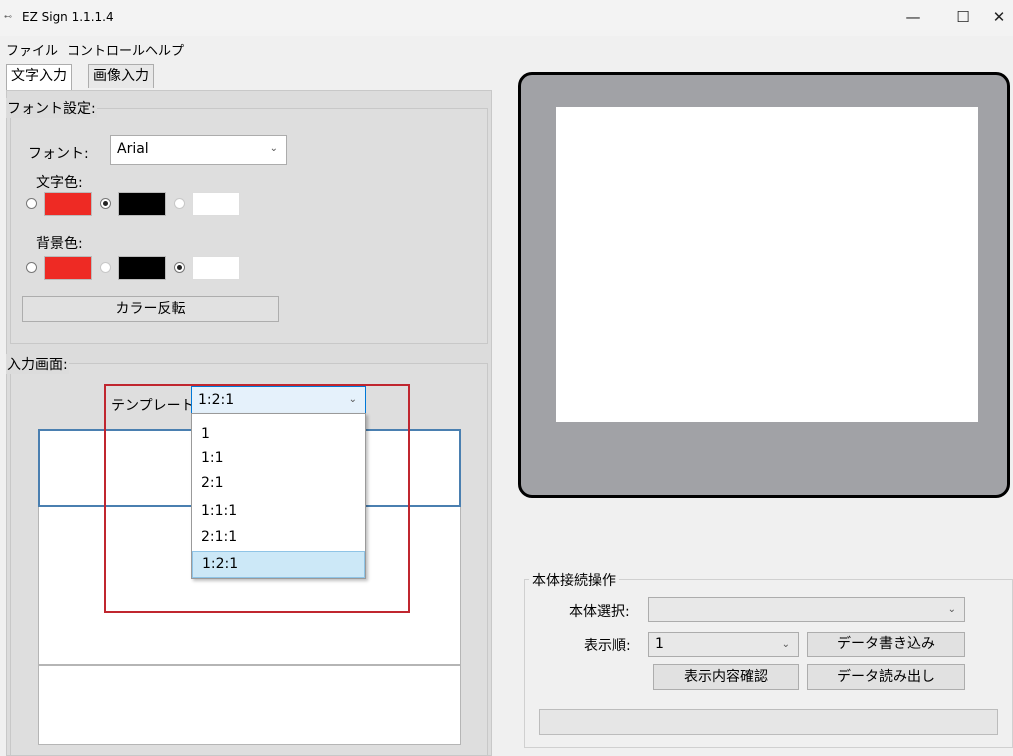 This screenshot has width=1013, height=756. Describe the element at coordinates (278, 511) in the screenshot. I see `template-option-1-1-1: 1:1:1` at that location.